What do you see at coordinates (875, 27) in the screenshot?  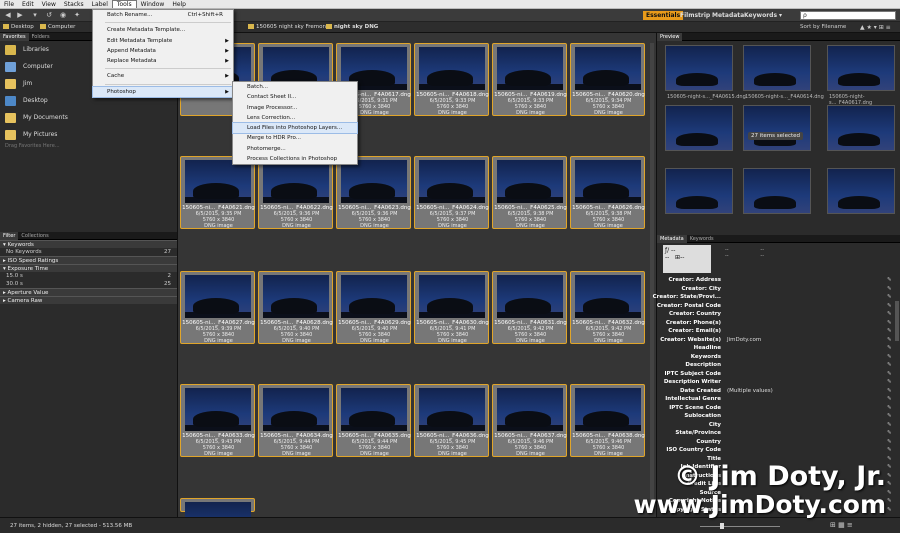 I see `view-options-icon: ▲ ★ ▾ ⊞ ≡` at bounding box center [875, 27].